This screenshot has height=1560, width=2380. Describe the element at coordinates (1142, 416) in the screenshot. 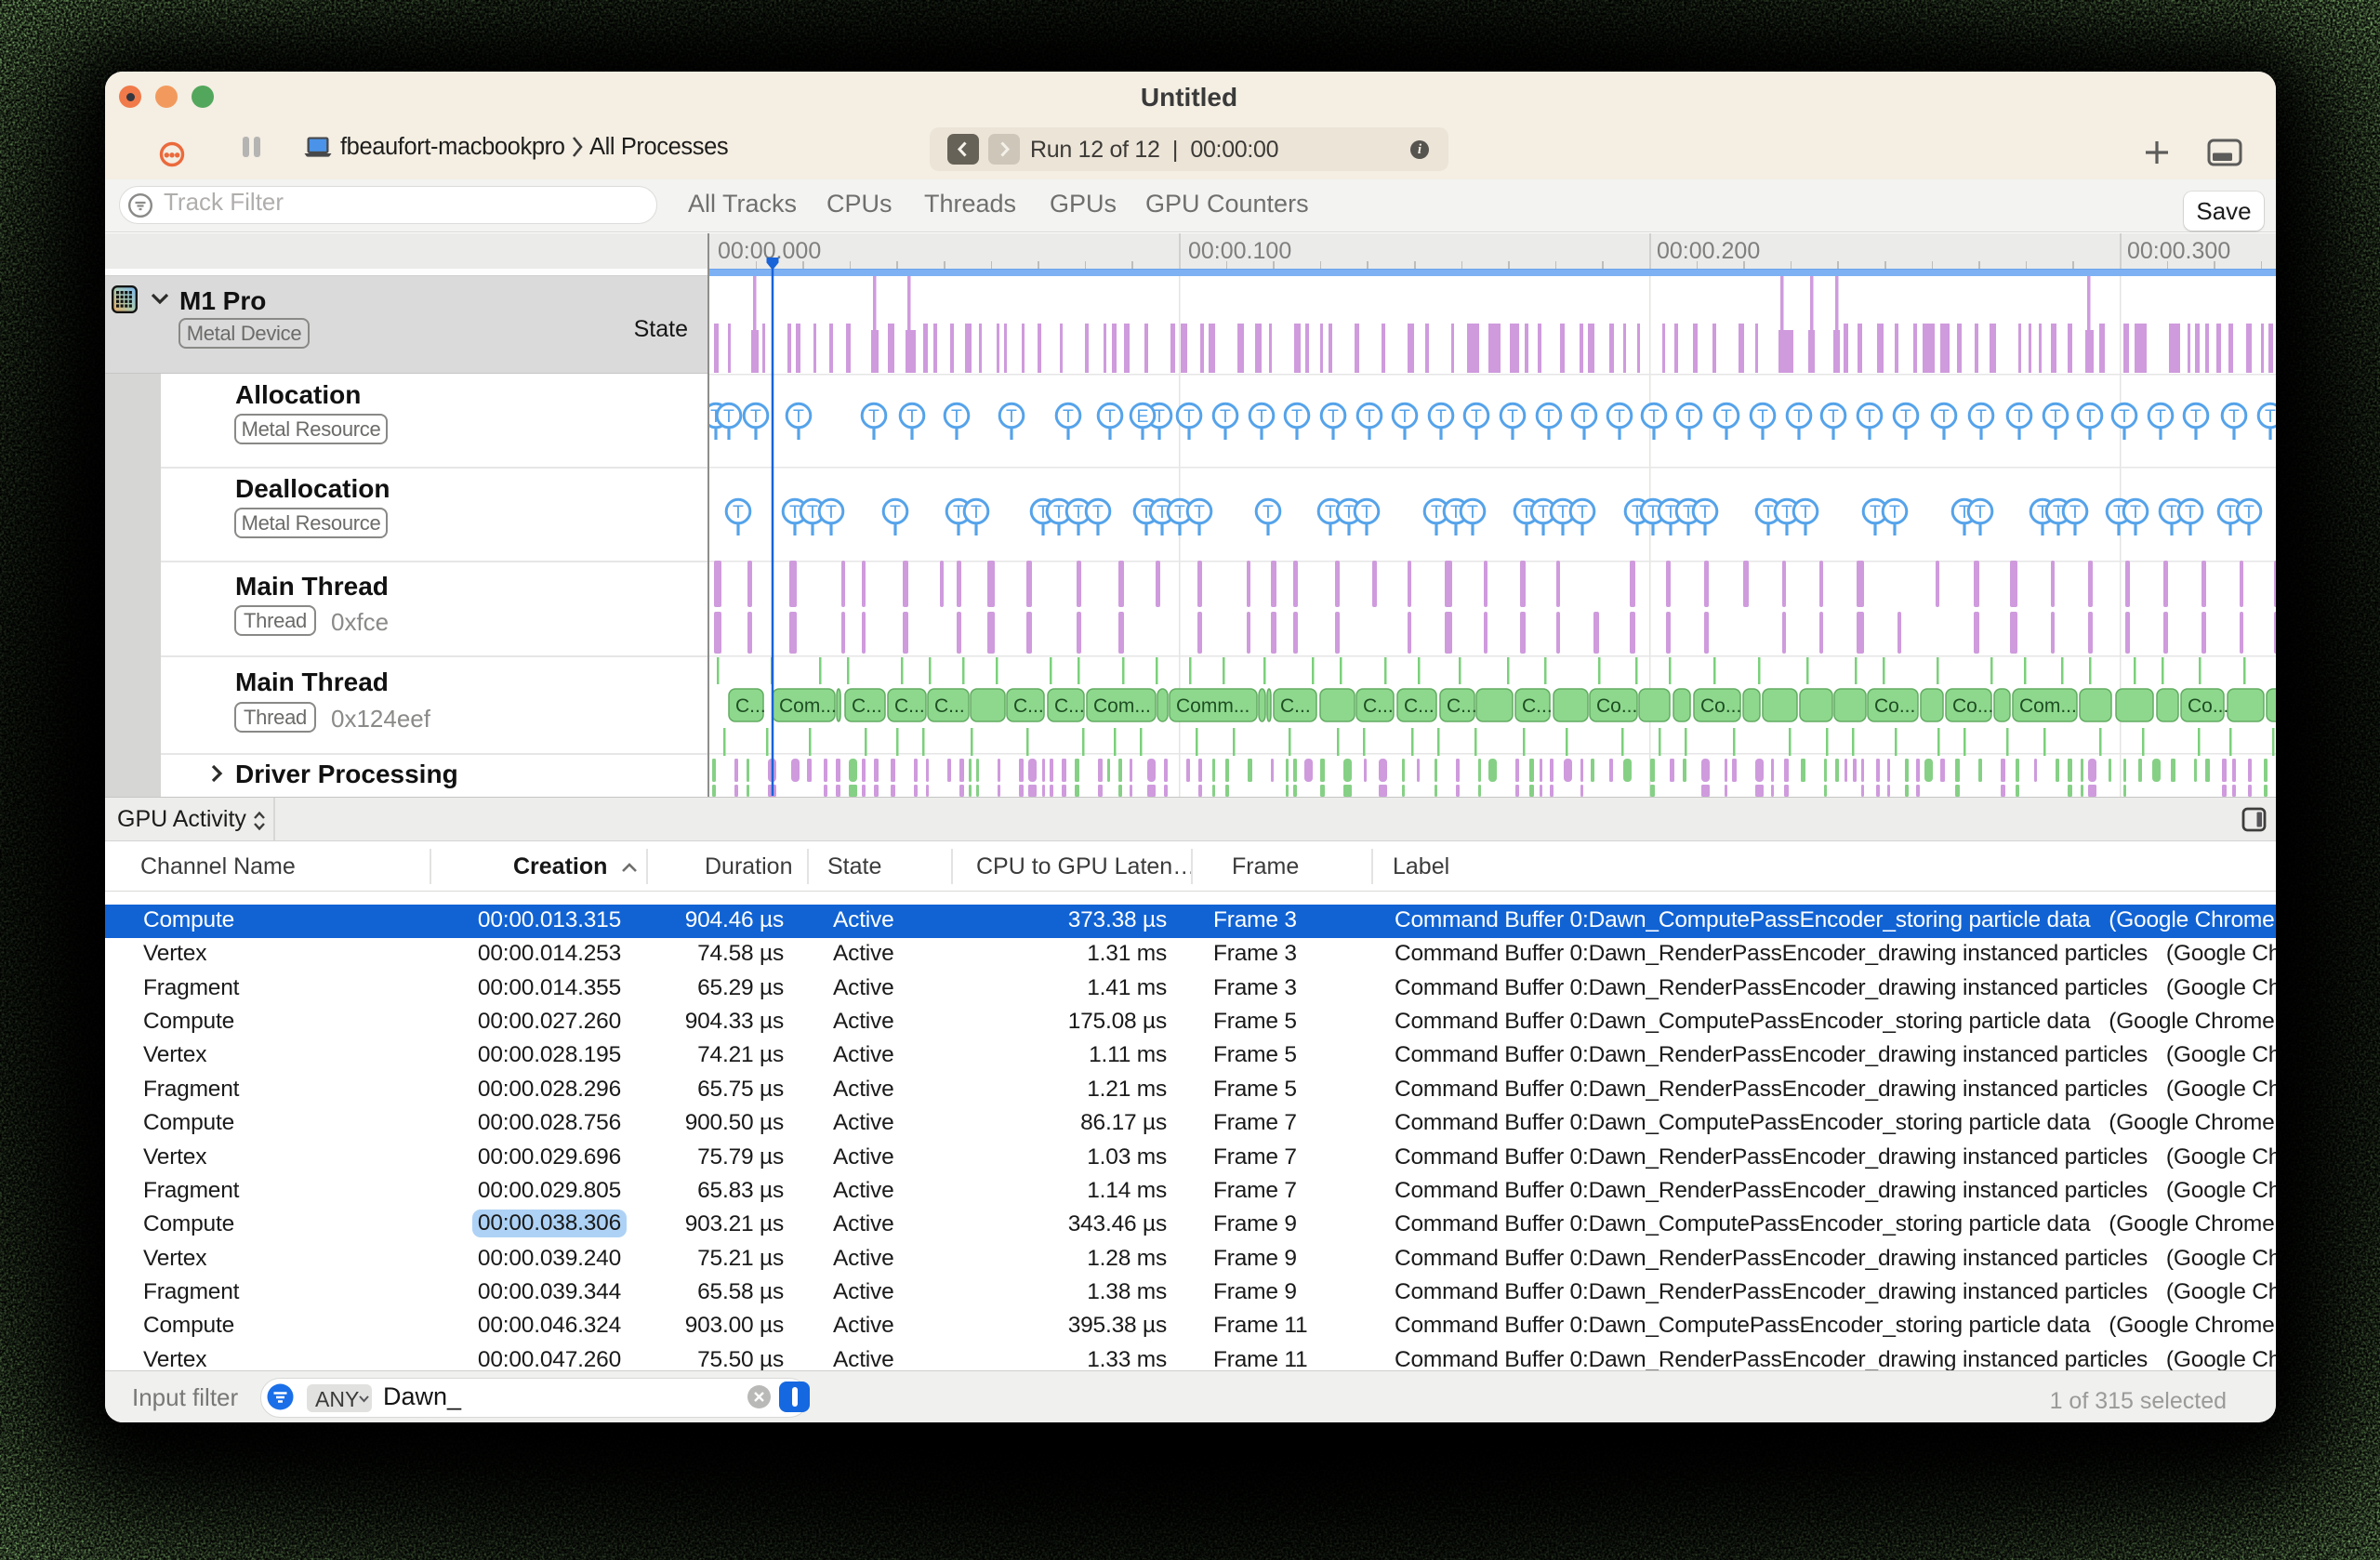

I see `svg-text: E` at that location.